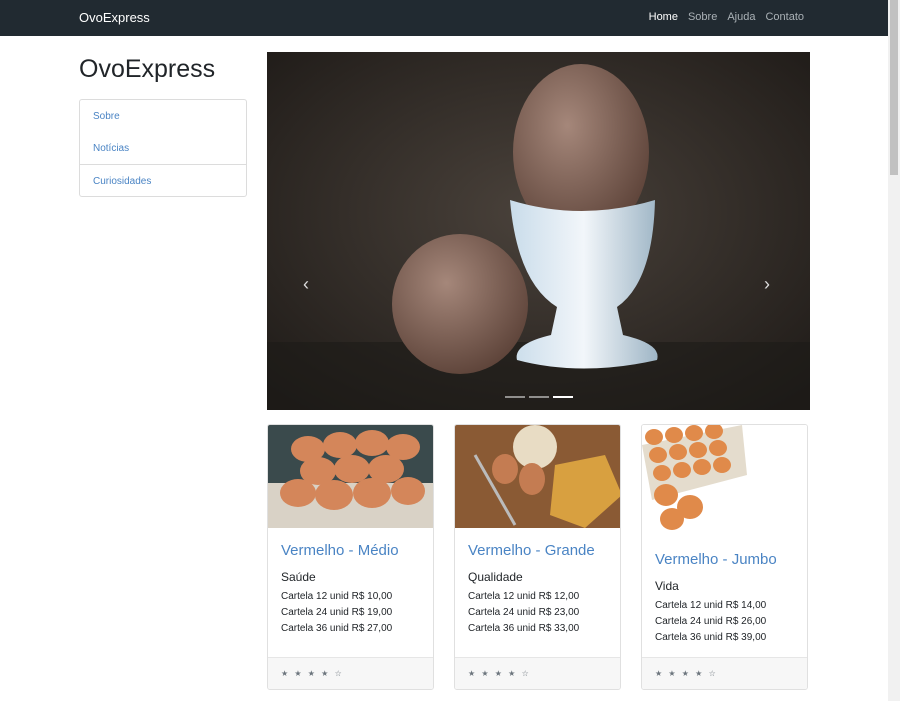 The width and height of the screenshot is (900, 701). I want to click on price-line: Cartela 24 unid R$ 26,00, so click(711, 621).